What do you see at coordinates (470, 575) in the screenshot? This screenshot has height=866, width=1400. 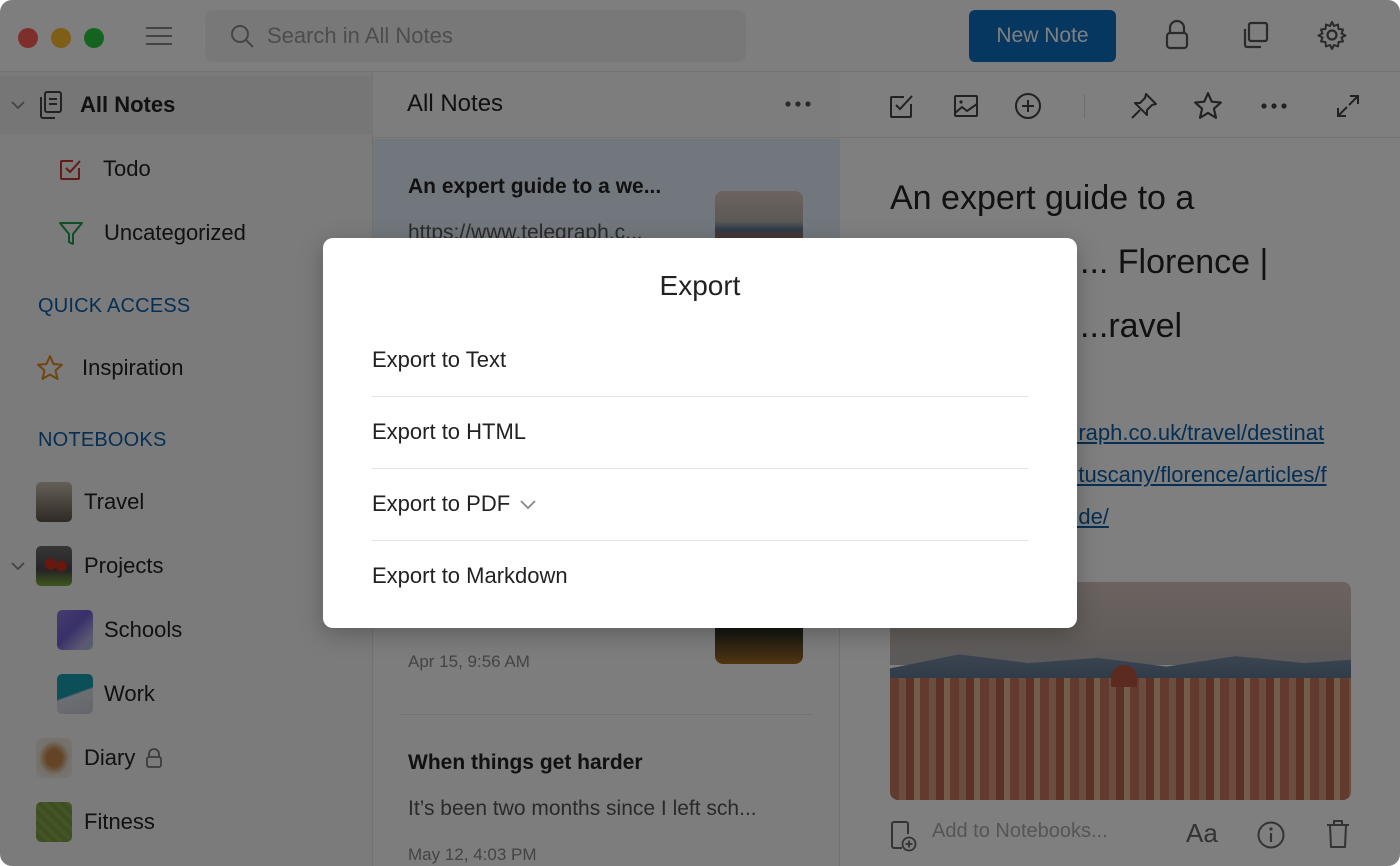 I see `option-label: Export to Markdown` at bounding box center [470, 575].